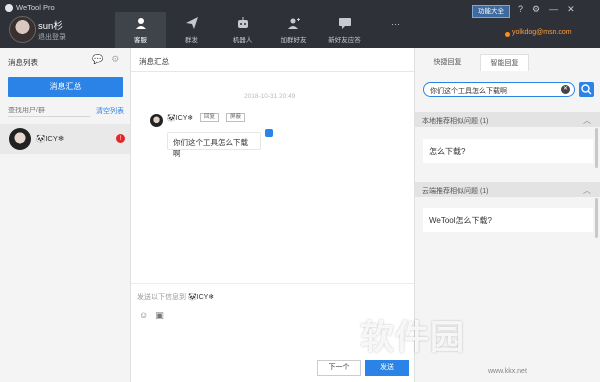 Image resolution: width=600 pixels, height=382 pixels. I want to click on cloud-suggestions-title: 云端推荐相似问题, so click(450, 191).